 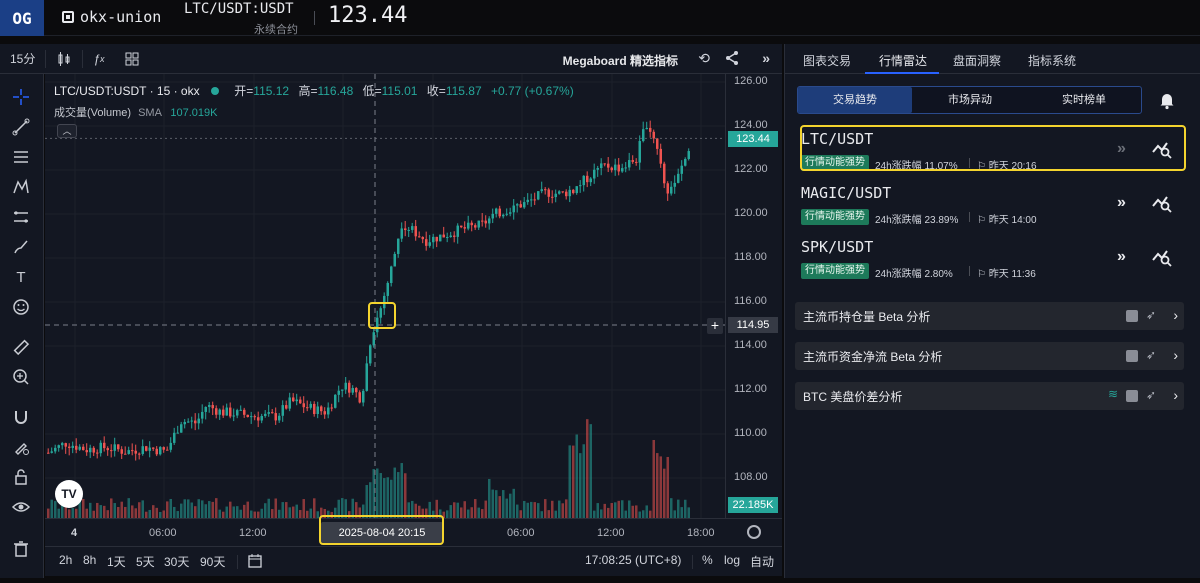 What do you see at coordinates (21, 127) in the screenshot?
I see `trend-line-icon` at bounding box center [21, 127].